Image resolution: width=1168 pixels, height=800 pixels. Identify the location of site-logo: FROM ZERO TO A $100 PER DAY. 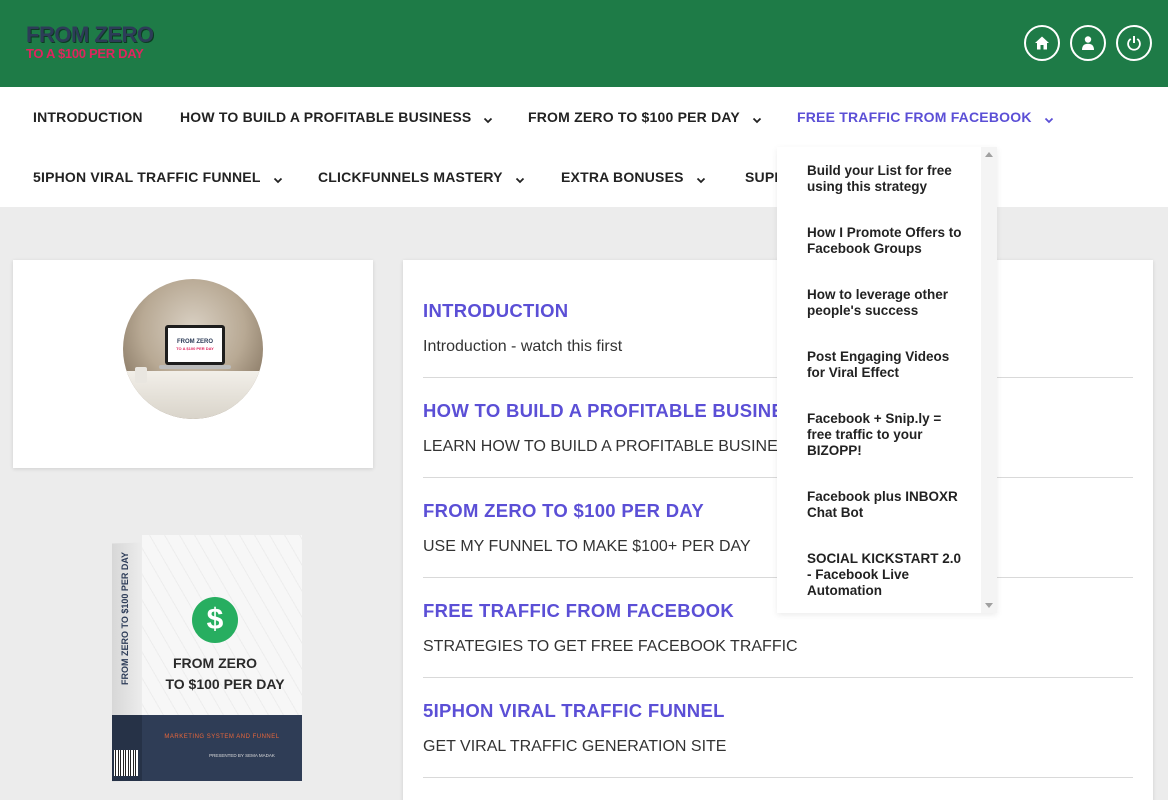
(90, 42).